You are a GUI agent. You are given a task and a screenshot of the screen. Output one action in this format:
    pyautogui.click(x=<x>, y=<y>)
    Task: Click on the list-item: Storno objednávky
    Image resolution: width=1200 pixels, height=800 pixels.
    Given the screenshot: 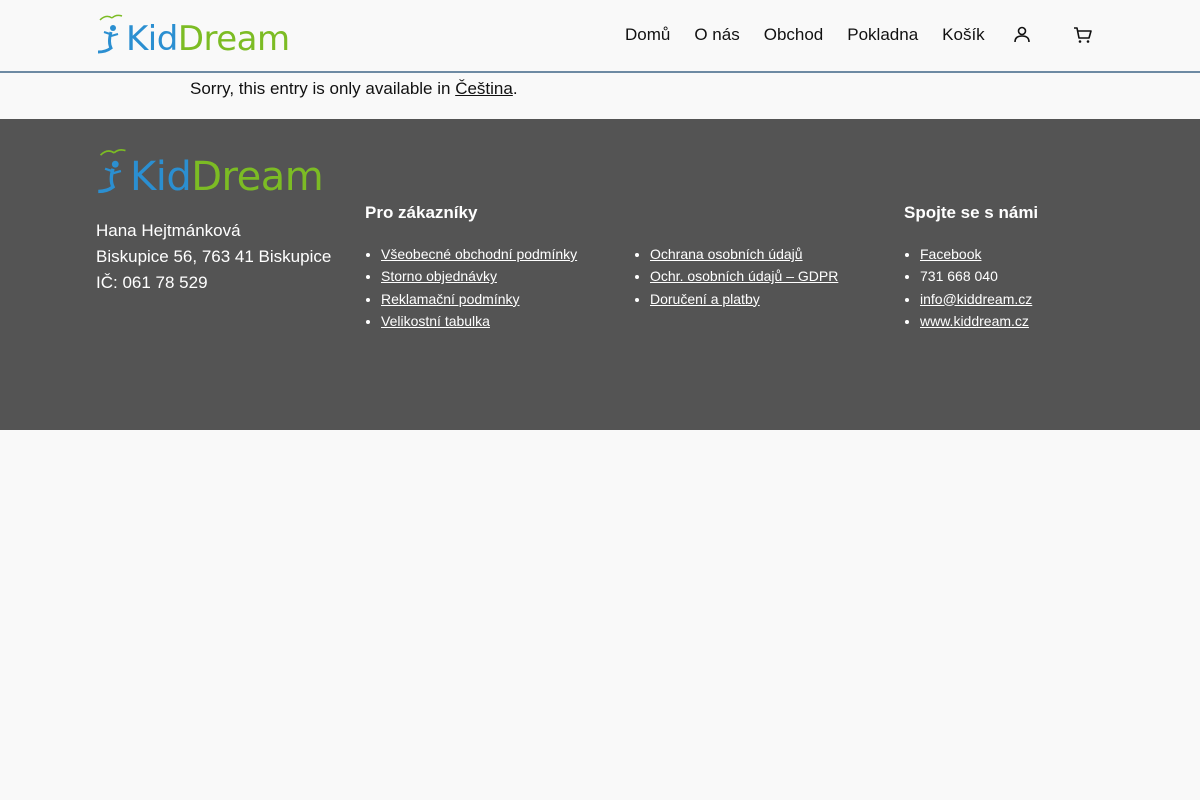 What is the action you would take?
    pyautogui.click(x=479, y=276)
    